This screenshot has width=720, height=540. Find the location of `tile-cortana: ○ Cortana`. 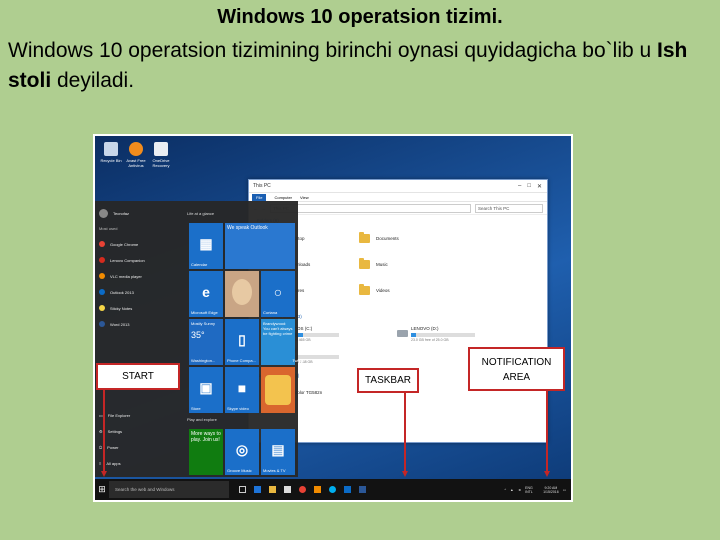

tile-cortana: ○ Cortana is located at coordinates (278, 294).